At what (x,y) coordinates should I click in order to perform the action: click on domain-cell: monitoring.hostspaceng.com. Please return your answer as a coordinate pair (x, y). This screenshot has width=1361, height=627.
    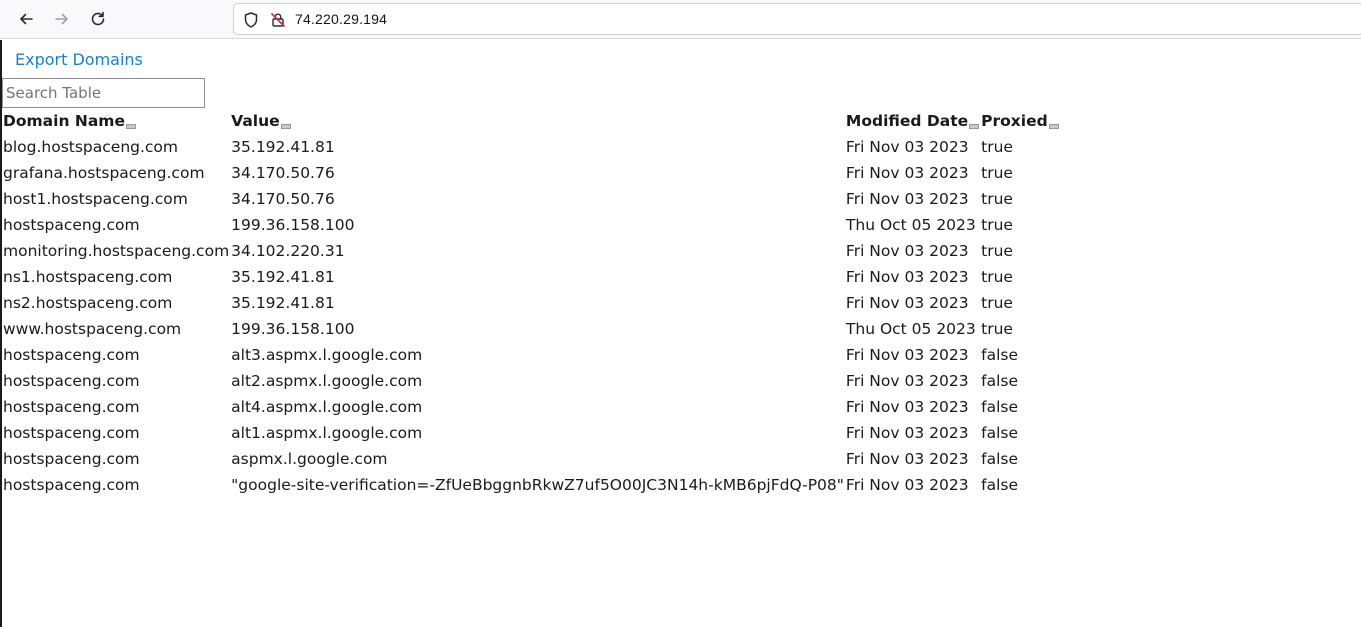
    Looking at the image, I should click on (116, 251).